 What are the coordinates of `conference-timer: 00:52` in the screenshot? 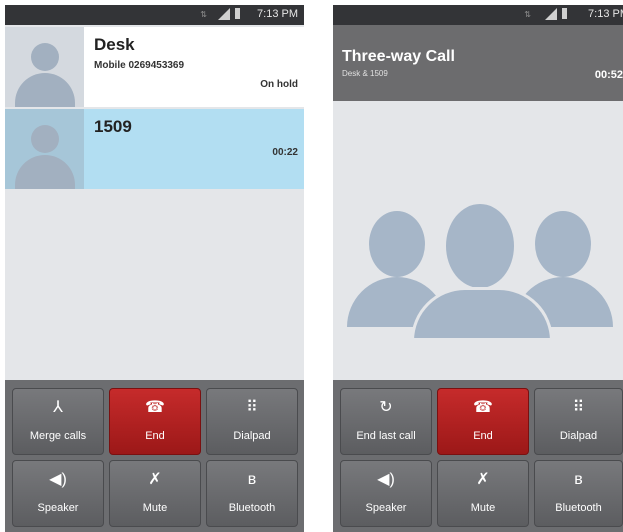 It's located at (608, 75).